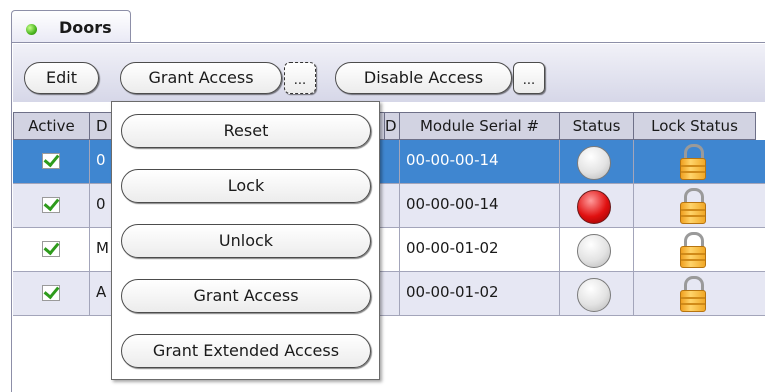  I want to click on column-header-module-serial: Module Serial #, so click(480, 126).